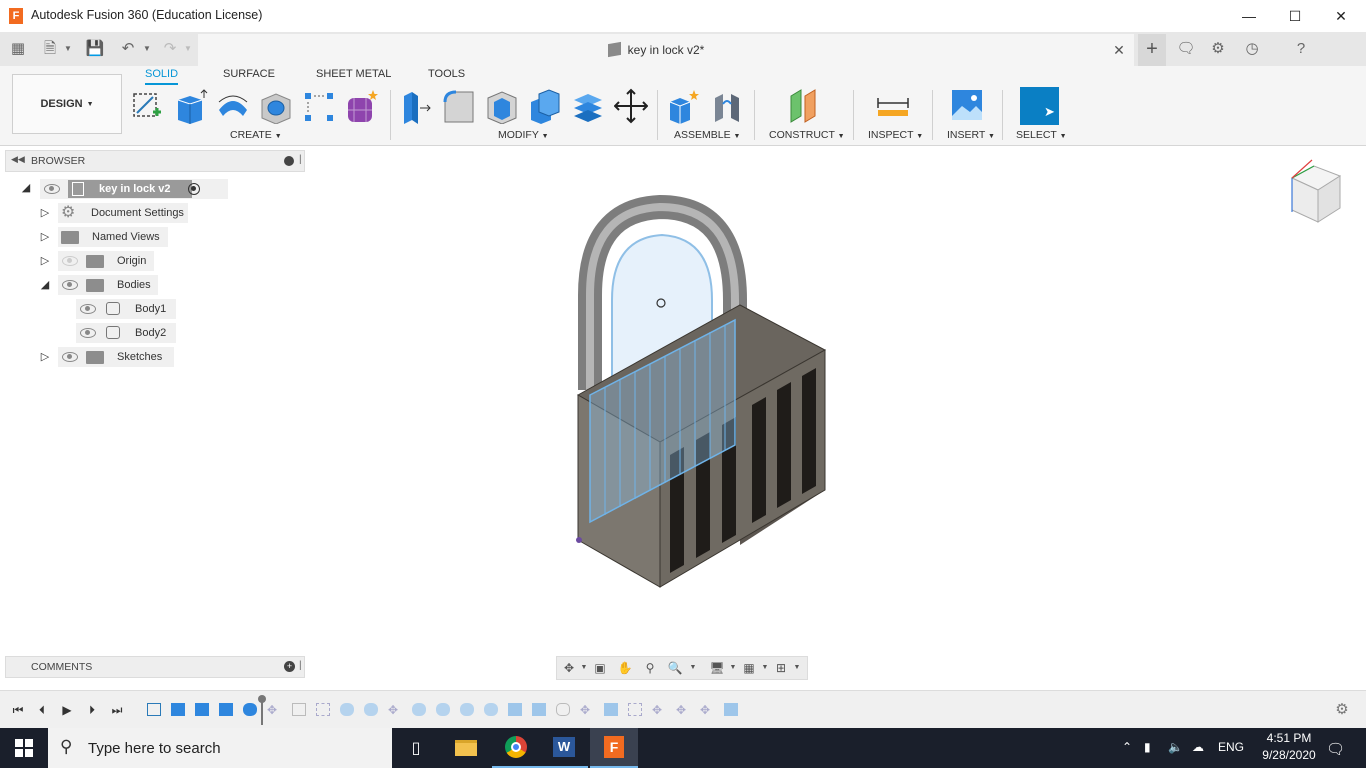 The image size is (1366, 768). I want to click on insert-image-icon, so click(967, 106).